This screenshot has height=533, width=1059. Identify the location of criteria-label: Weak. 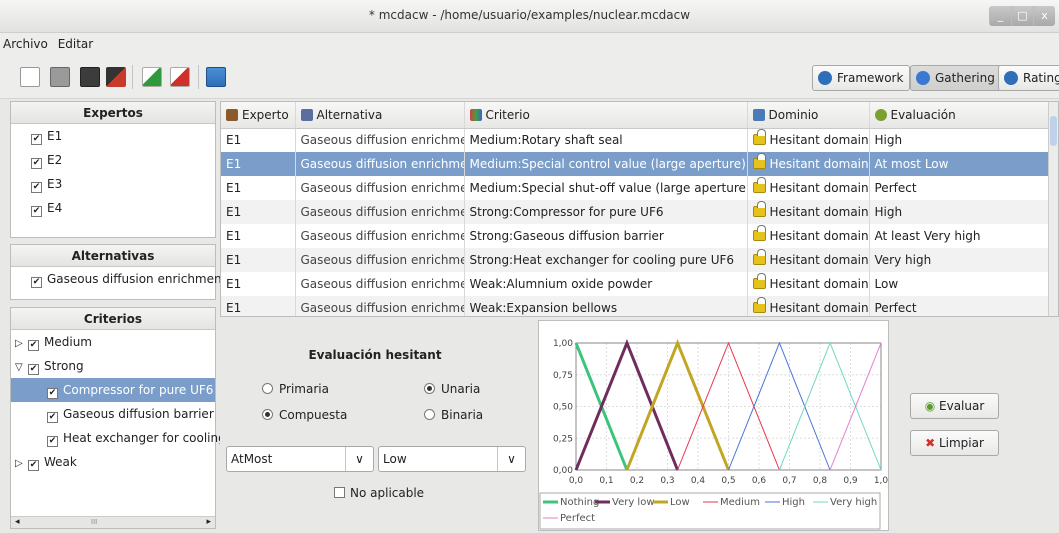
(60, 462).